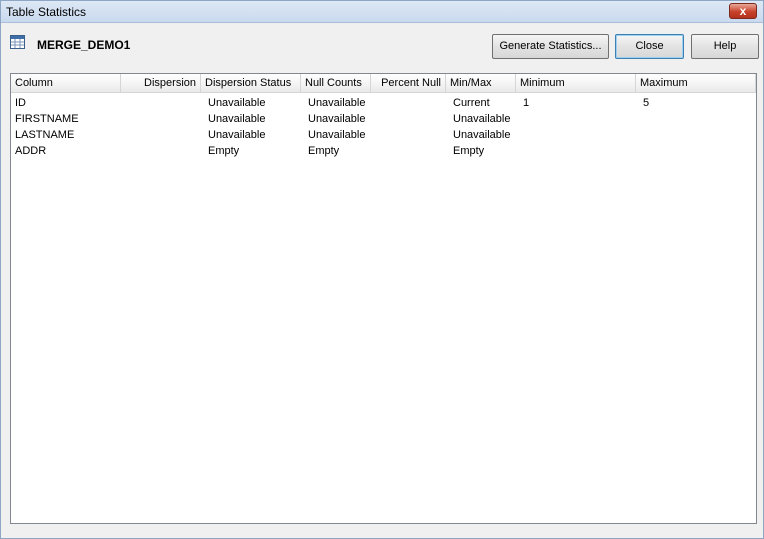 The width and height of the screenshot is (764, 539). What do you see at coordinates (481, 83) in the screenshot?
I see `column-header-min-max: Min/Max` at bounding box center [481, 83].